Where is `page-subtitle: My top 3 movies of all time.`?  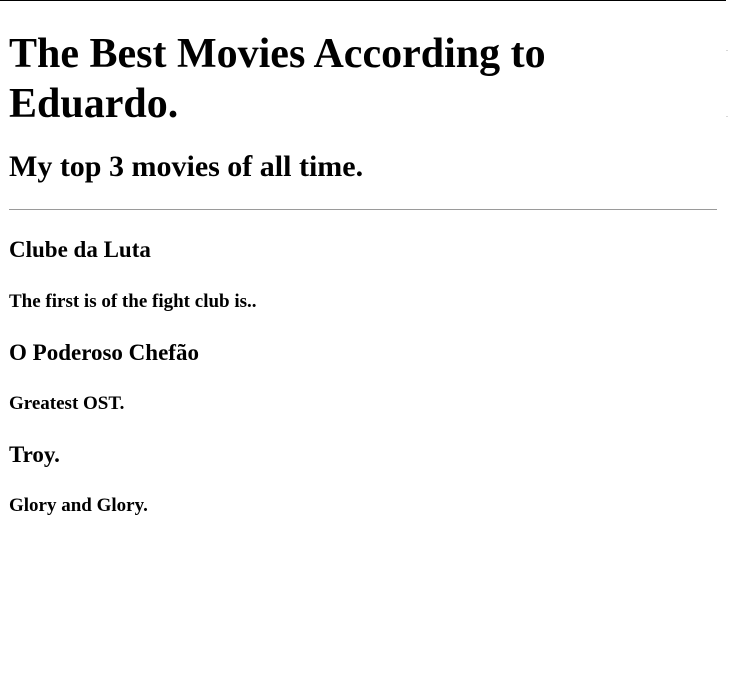
page-subtitle: My top 3 movies of all time. is located at coordinates (186, 166).